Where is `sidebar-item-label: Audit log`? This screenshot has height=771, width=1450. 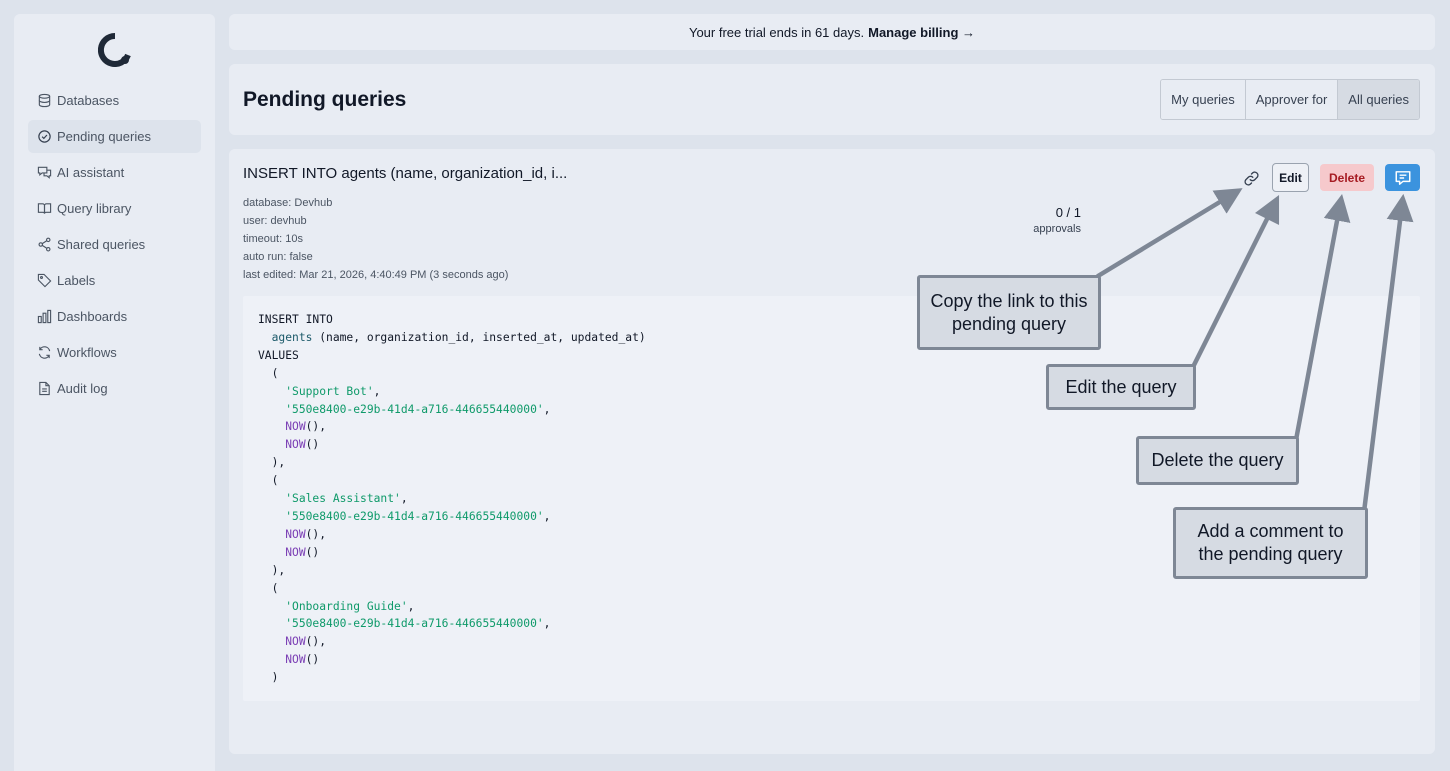 sidebar-item-label: Audit log is located at coordinates (82, 388).